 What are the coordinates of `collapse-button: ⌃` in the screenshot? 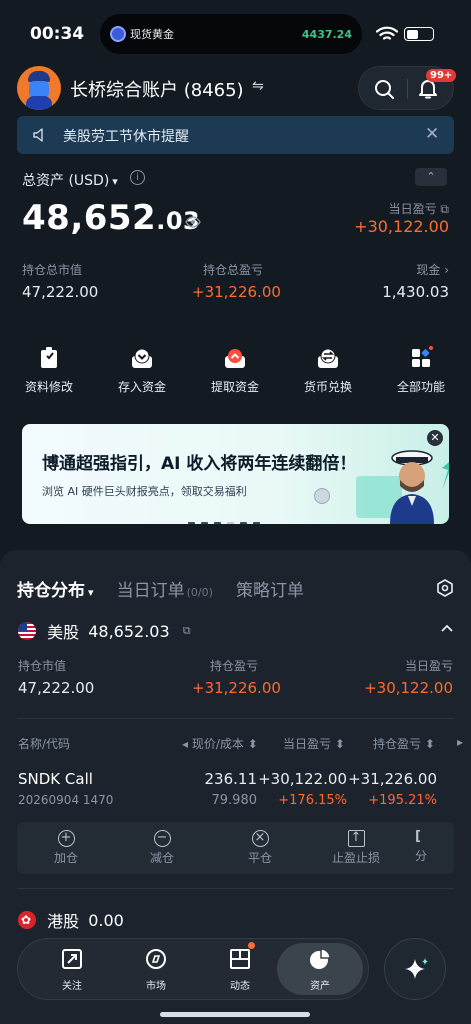 It's located at (431, 177).